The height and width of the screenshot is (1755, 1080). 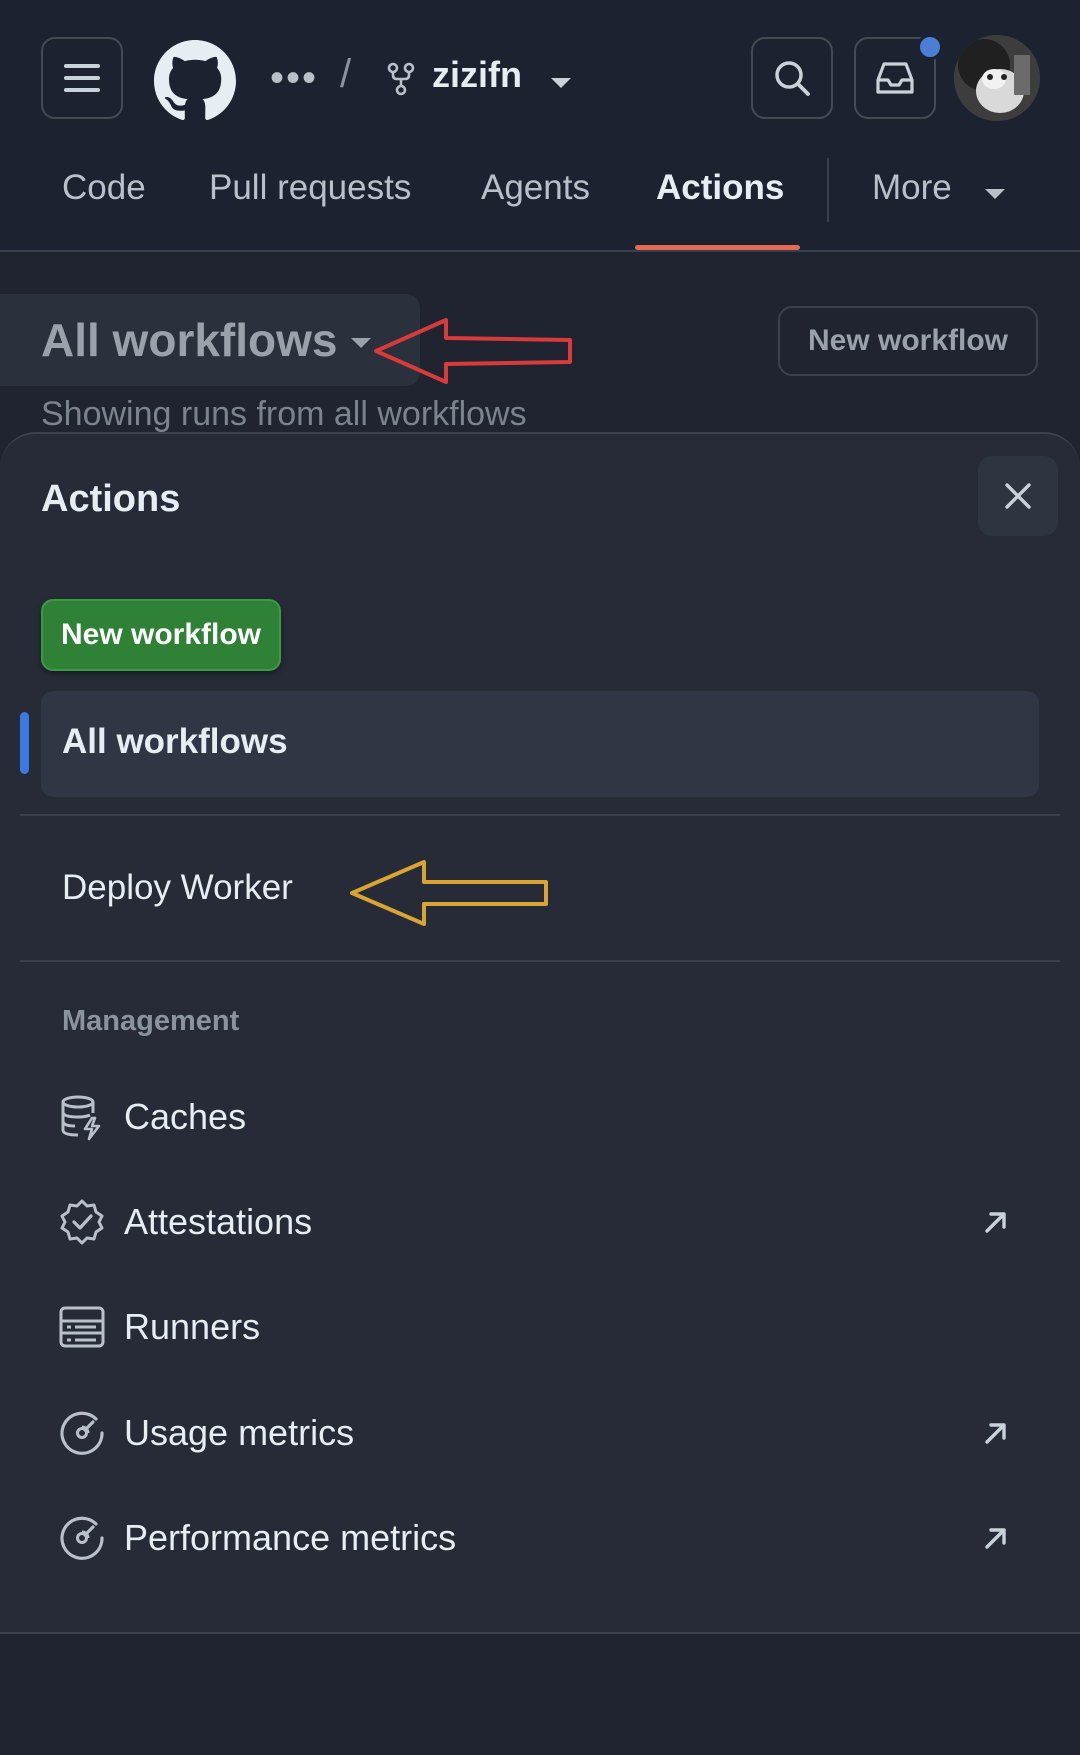 What do you see at coordinates (717, 247) in the screenshot?
I see `active-tab-underline` at bounding box center [717, 247].